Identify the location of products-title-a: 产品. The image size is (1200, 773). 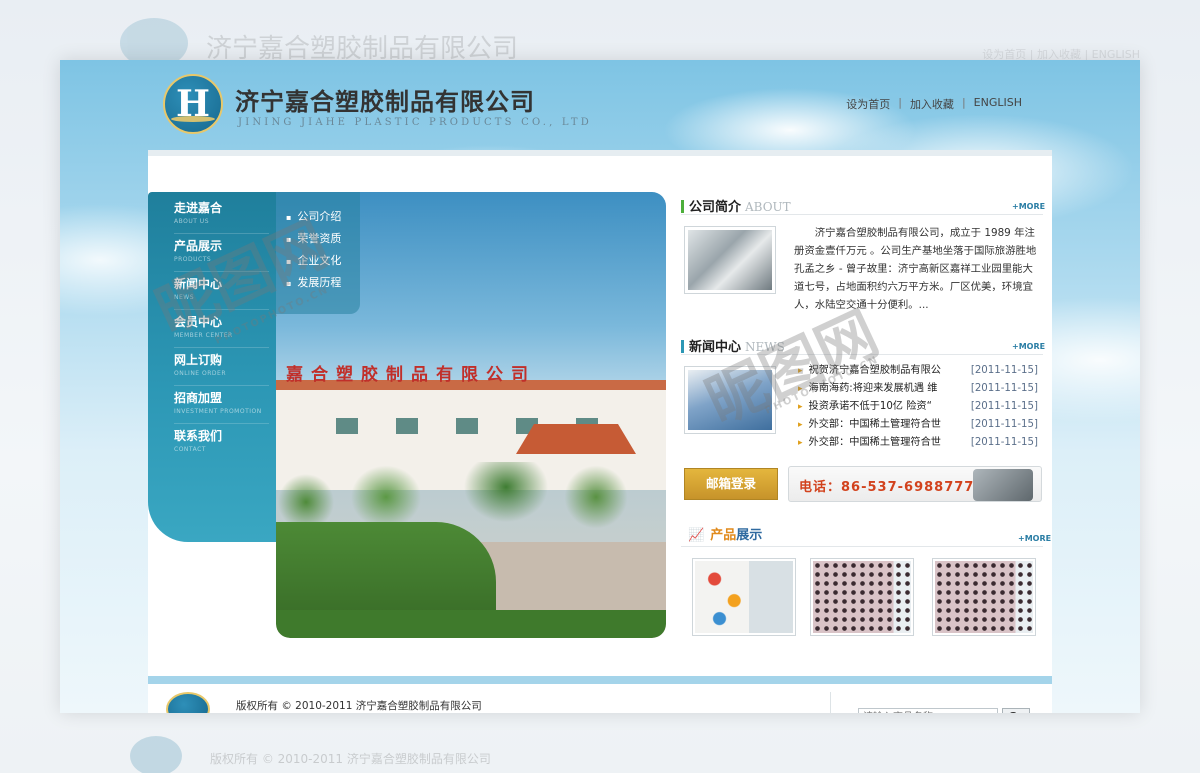
(723, 535).